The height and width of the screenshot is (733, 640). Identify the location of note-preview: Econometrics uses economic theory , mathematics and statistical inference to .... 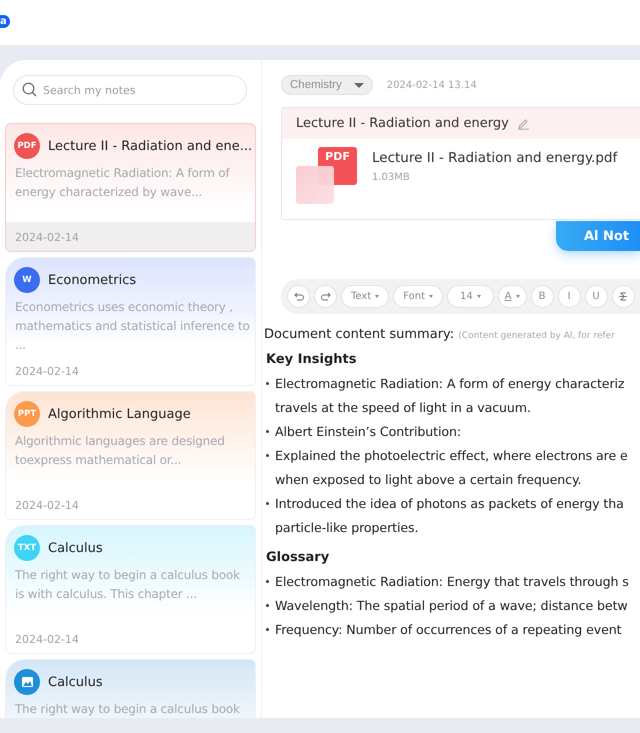
(132, 326).